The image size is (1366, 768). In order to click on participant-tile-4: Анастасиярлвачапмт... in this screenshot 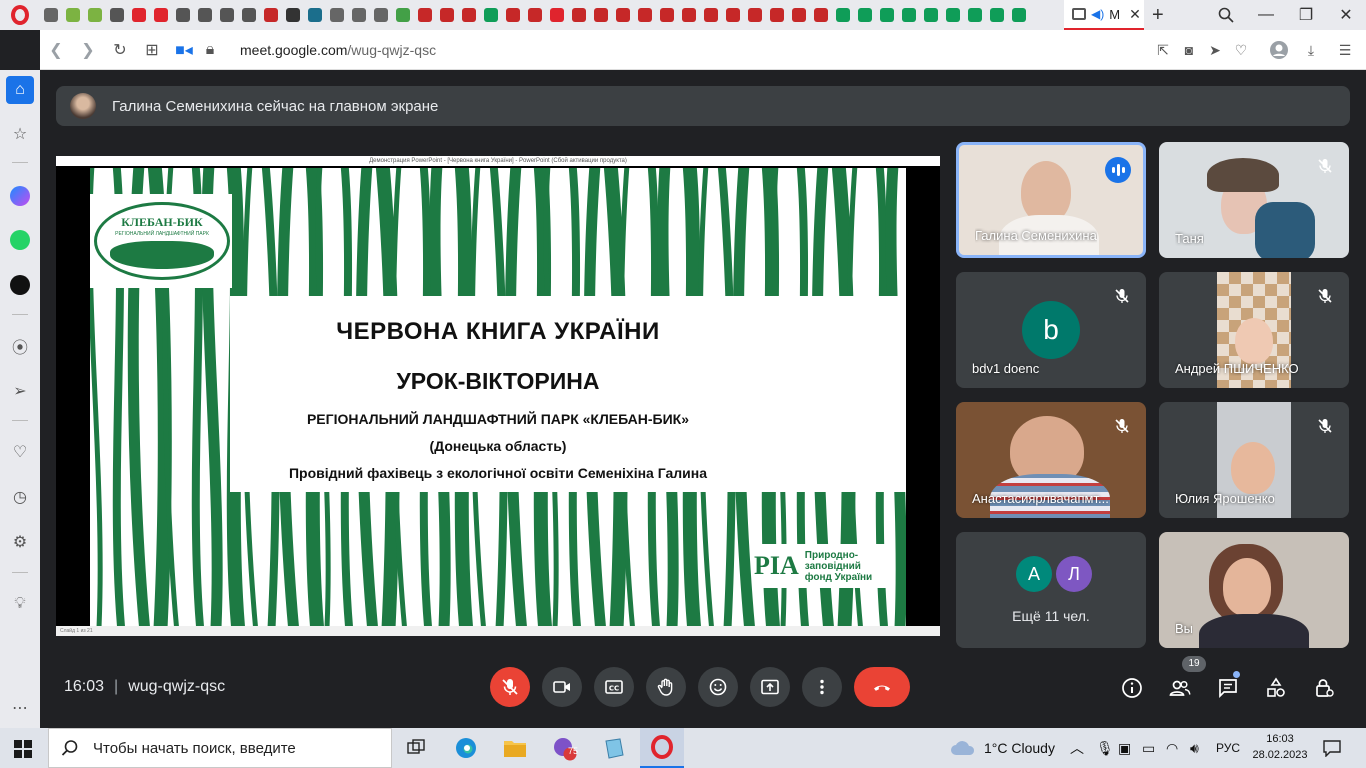, I will do `click(1051, 460)`.